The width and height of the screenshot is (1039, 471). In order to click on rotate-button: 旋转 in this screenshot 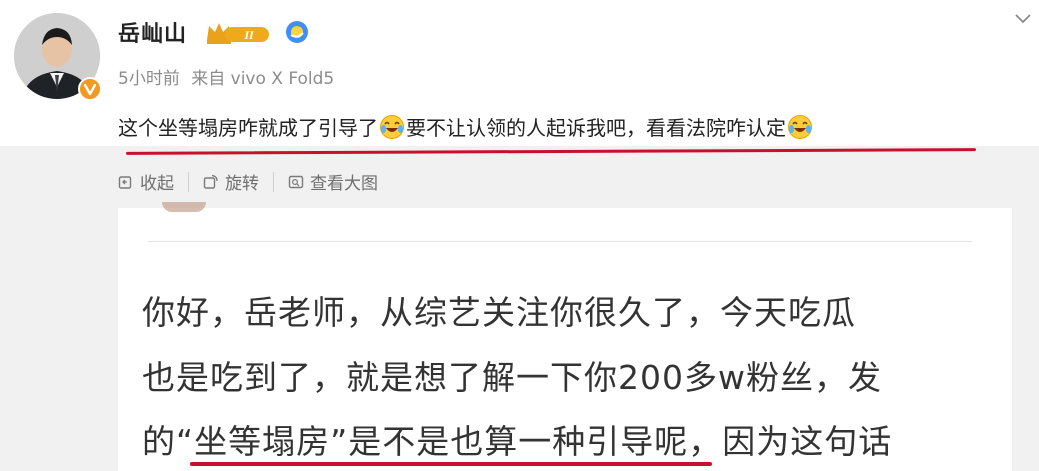, I will do `click(231, 181)`.